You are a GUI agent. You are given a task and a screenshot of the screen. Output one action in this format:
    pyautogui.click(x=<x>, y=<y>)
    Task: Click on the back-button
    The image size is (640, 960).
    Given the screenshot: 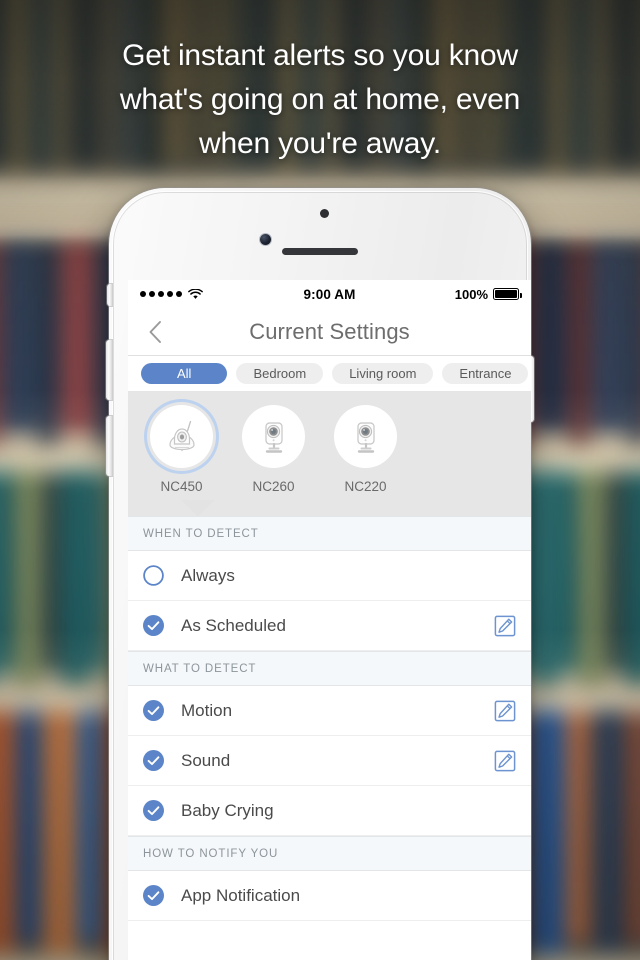 What is the action you would take?
    pyautogui.click(x=155, y=332)
    